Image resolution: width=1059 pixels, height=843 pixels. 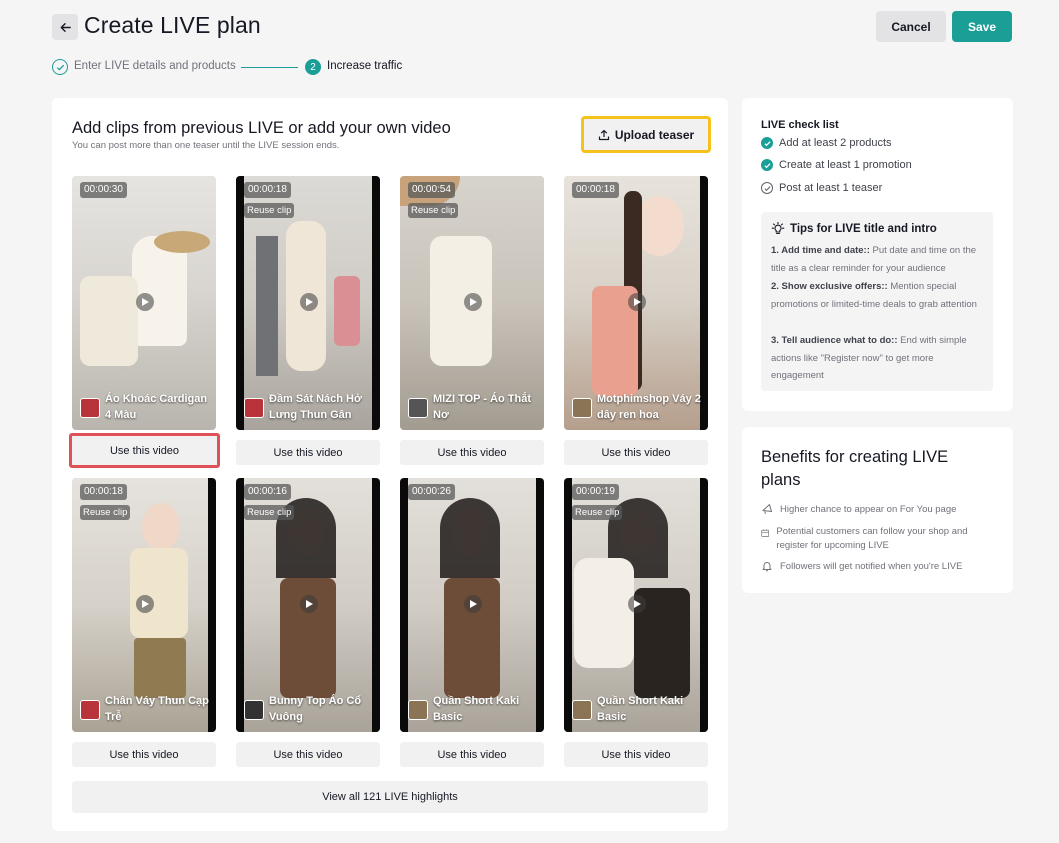 What do you see at coordinates (60, 67) in the screenshot?
I see `step-complete-icon` at bounding box center [60, 67].